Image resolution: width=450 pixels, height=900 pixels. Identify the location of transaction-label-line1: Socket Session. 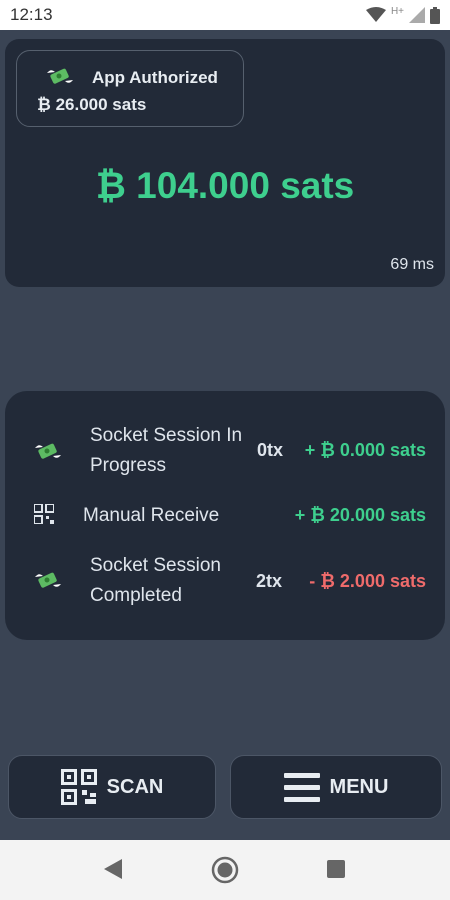
(155, 565).